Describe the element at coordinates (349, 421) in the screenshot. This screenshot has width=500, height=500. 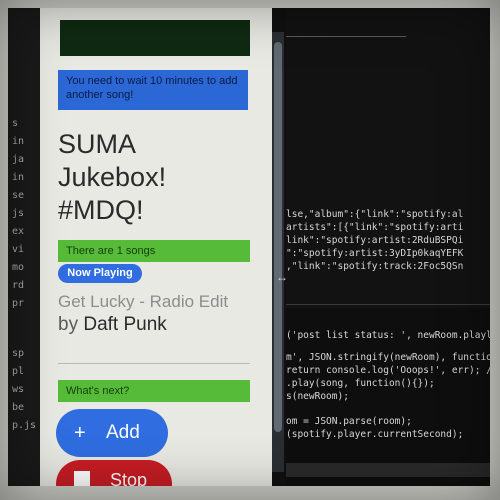
I see `console-line: om = JSON.parse(room);` at that location.